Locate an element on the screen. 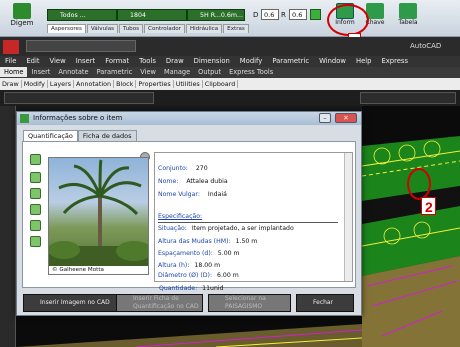 This screenshot has height=347, width=460. field-value: 270 is located at coordinates (201, 168).